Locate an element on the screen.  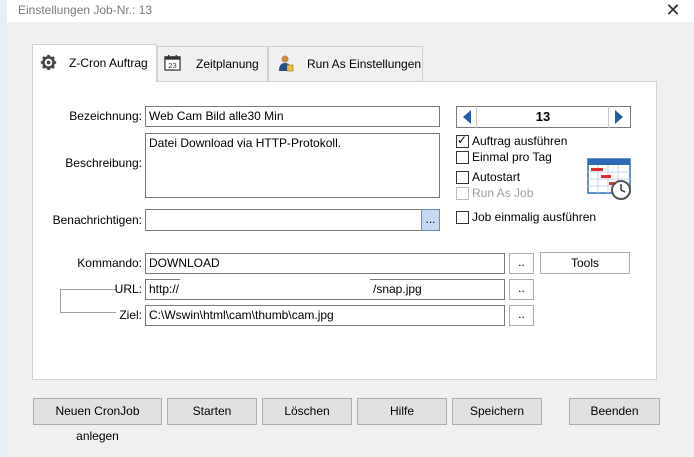
checkbox-label: Autostart is located at coordinates (496, 177).